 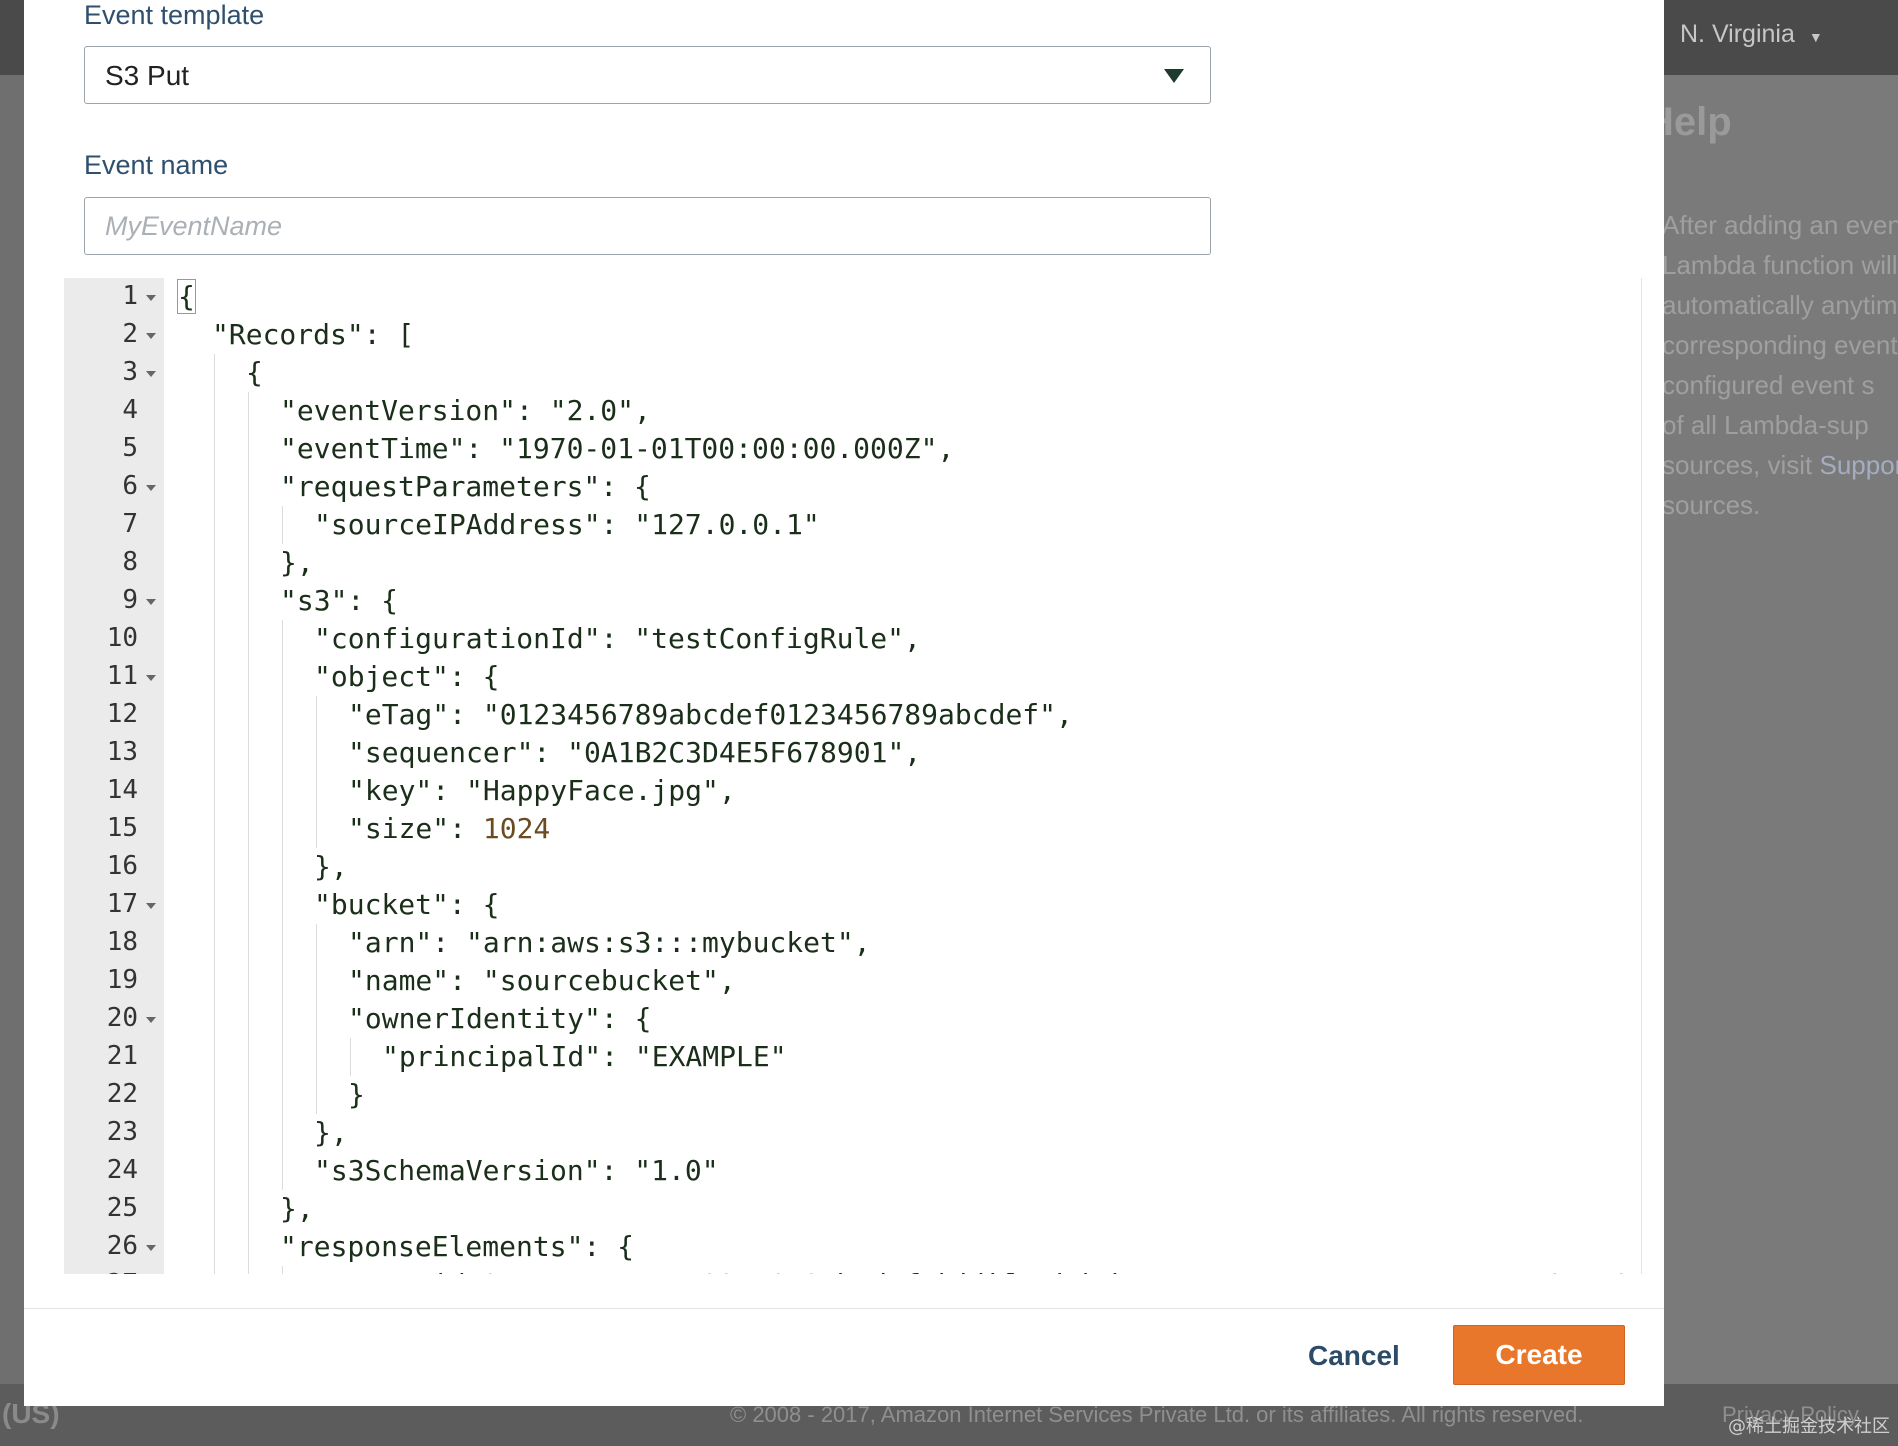 What do you see at coordinates (122, 1132) in the screenshot?
I see `line-number: 23` at bounding box center [122, 1132].